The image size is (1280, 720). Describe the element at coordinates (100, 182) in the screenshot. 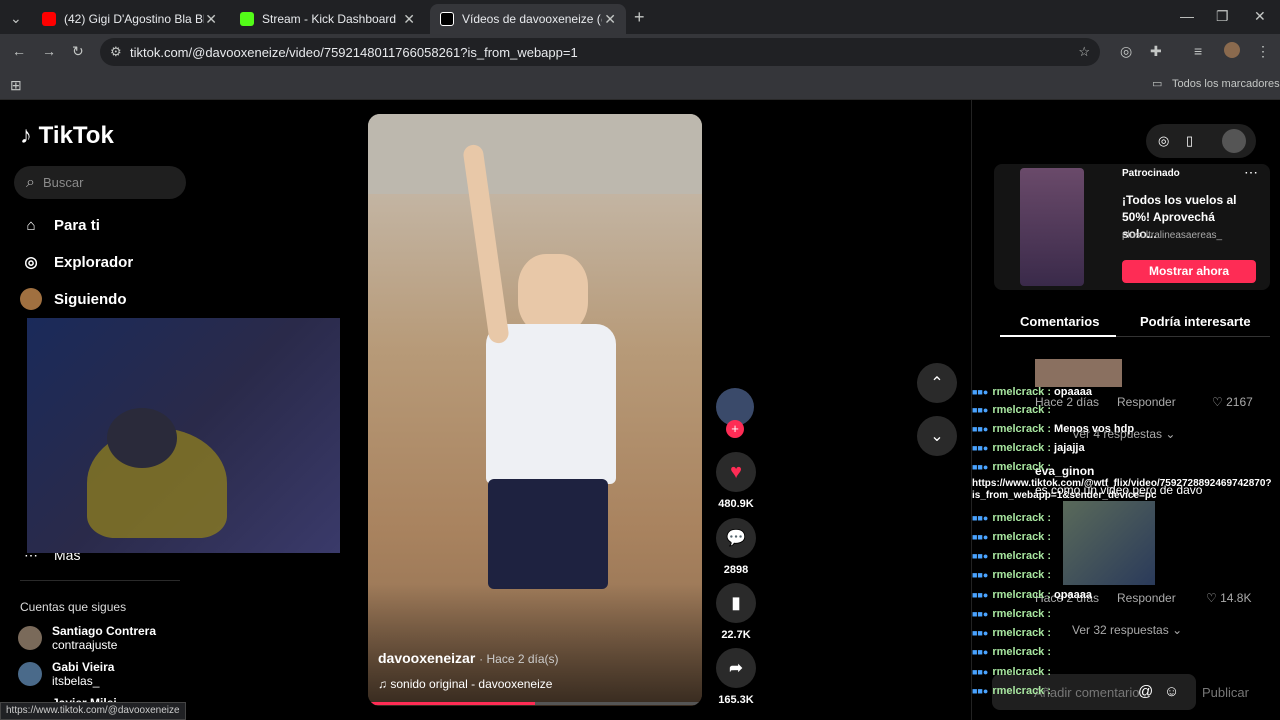

I see `search-input: ⌕ Buscar` at that location.